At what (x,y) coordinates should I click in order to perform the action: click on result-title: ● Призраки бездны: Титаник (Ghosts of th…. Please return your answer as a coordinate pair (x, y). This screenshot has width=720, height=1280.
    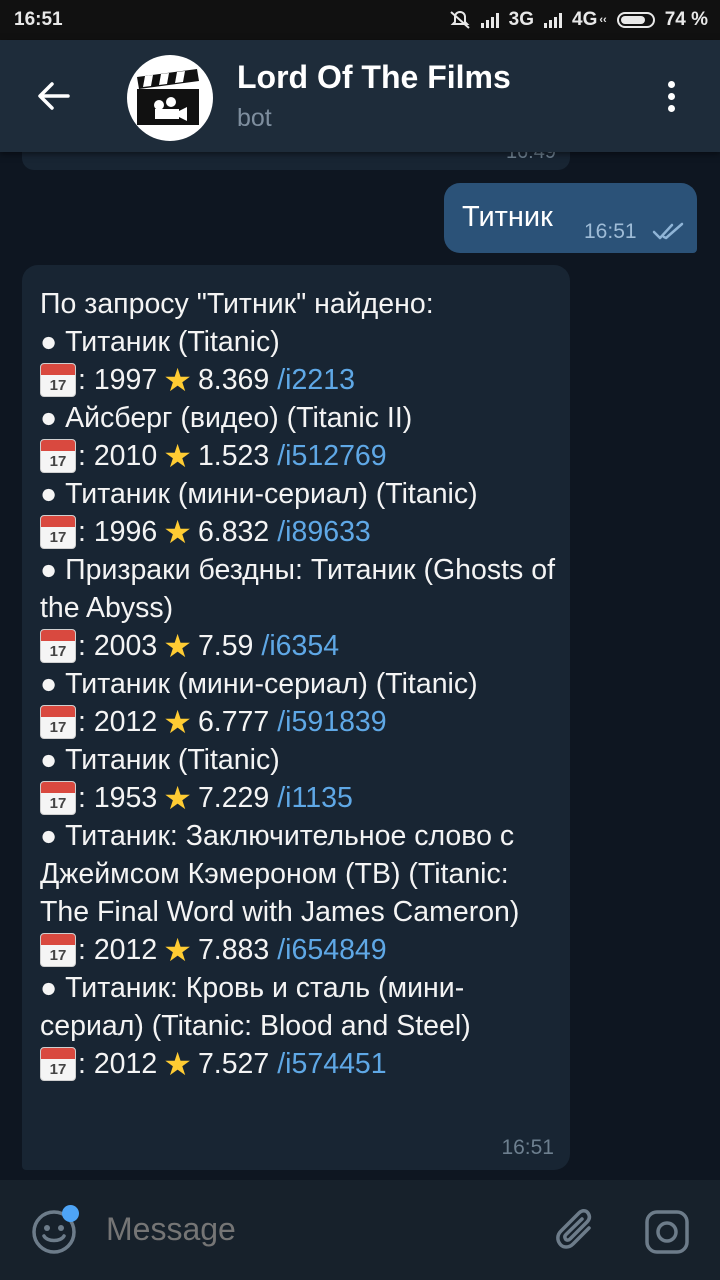
    Looking at the image, I should click on (297, 589).